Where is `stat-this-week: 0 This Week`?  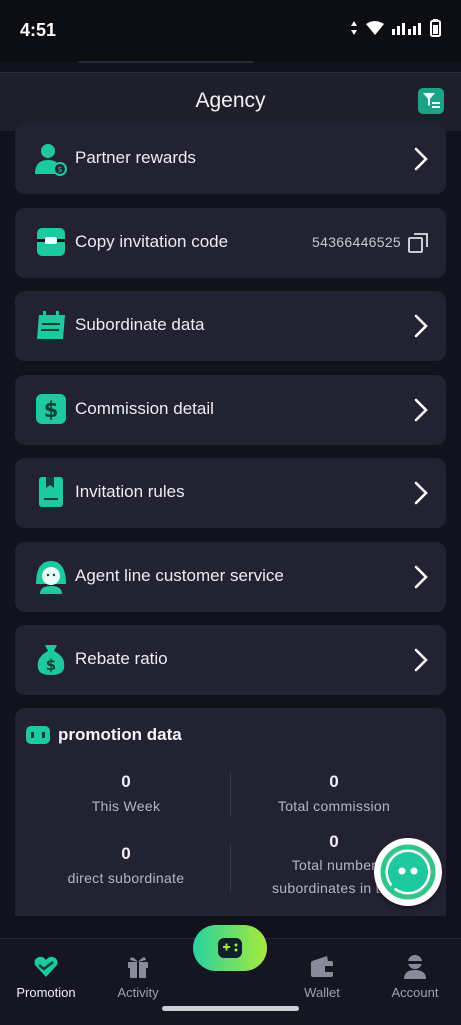
stat-this-week: 0 This Week is located at coordinates (126, 793).